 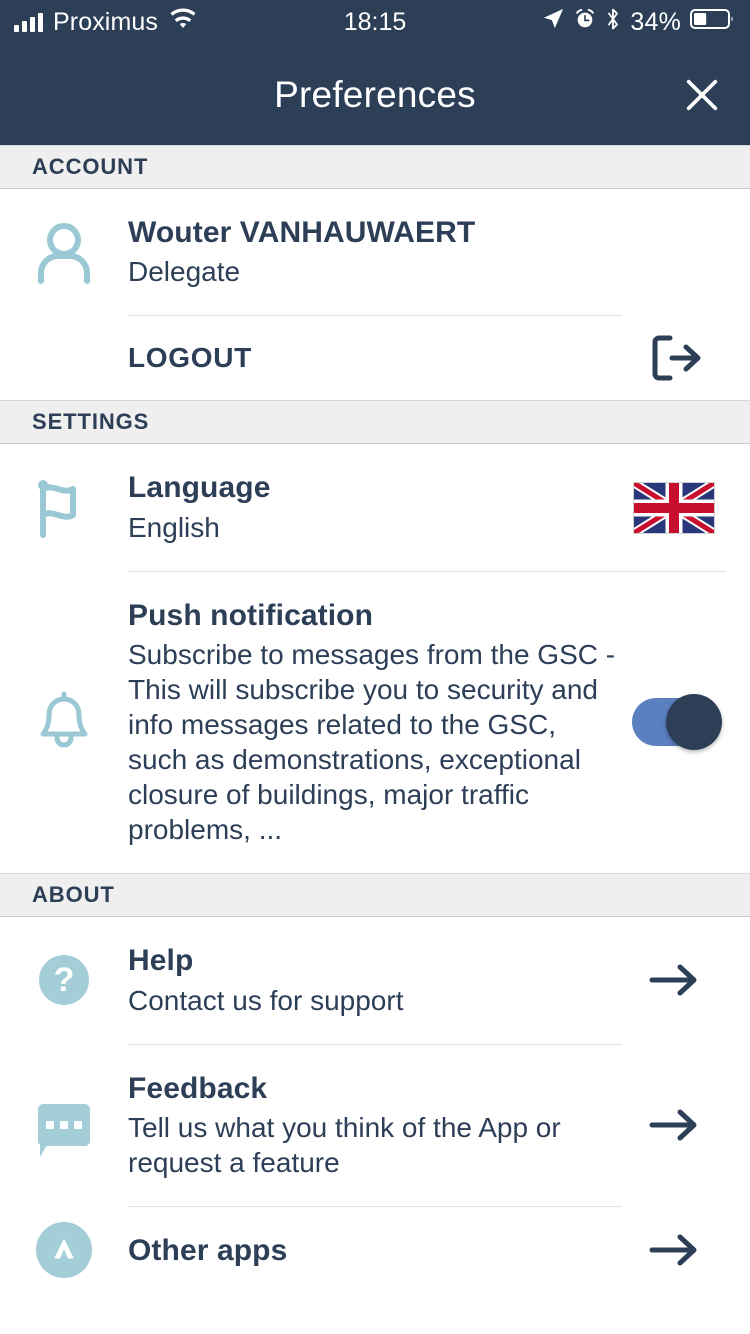 I want to click on person-icon, so click(x=64, y=252).